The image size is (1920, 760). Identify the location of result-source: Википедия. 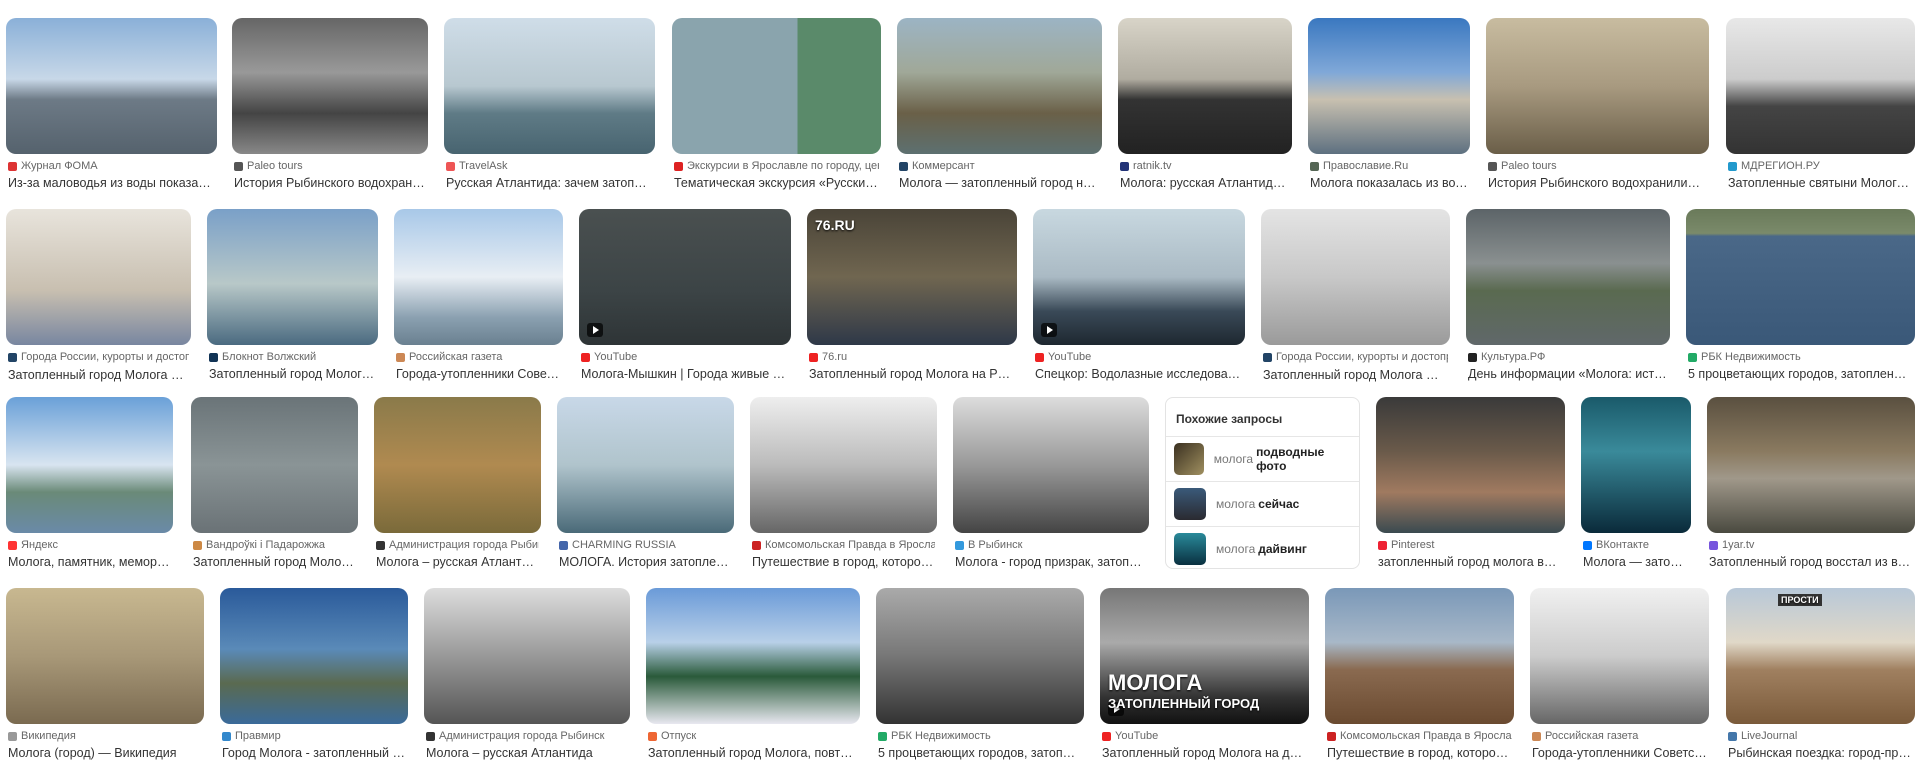
(105, 736).